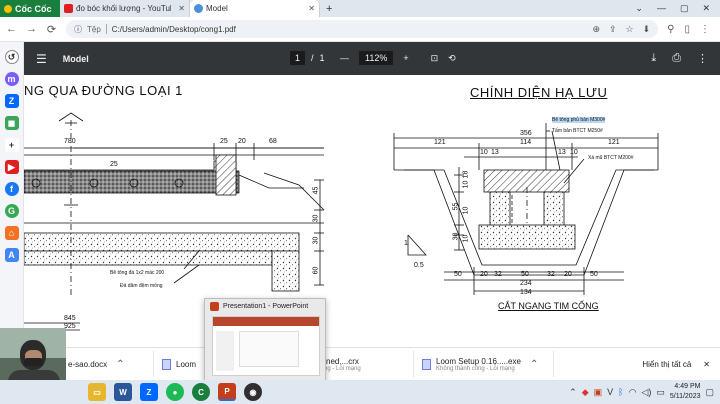 The height and width of the screenshot is (404, 720). Describe the element at coordinates (466, 174) in the screenshot. I see `dim-label: 18` at that location.